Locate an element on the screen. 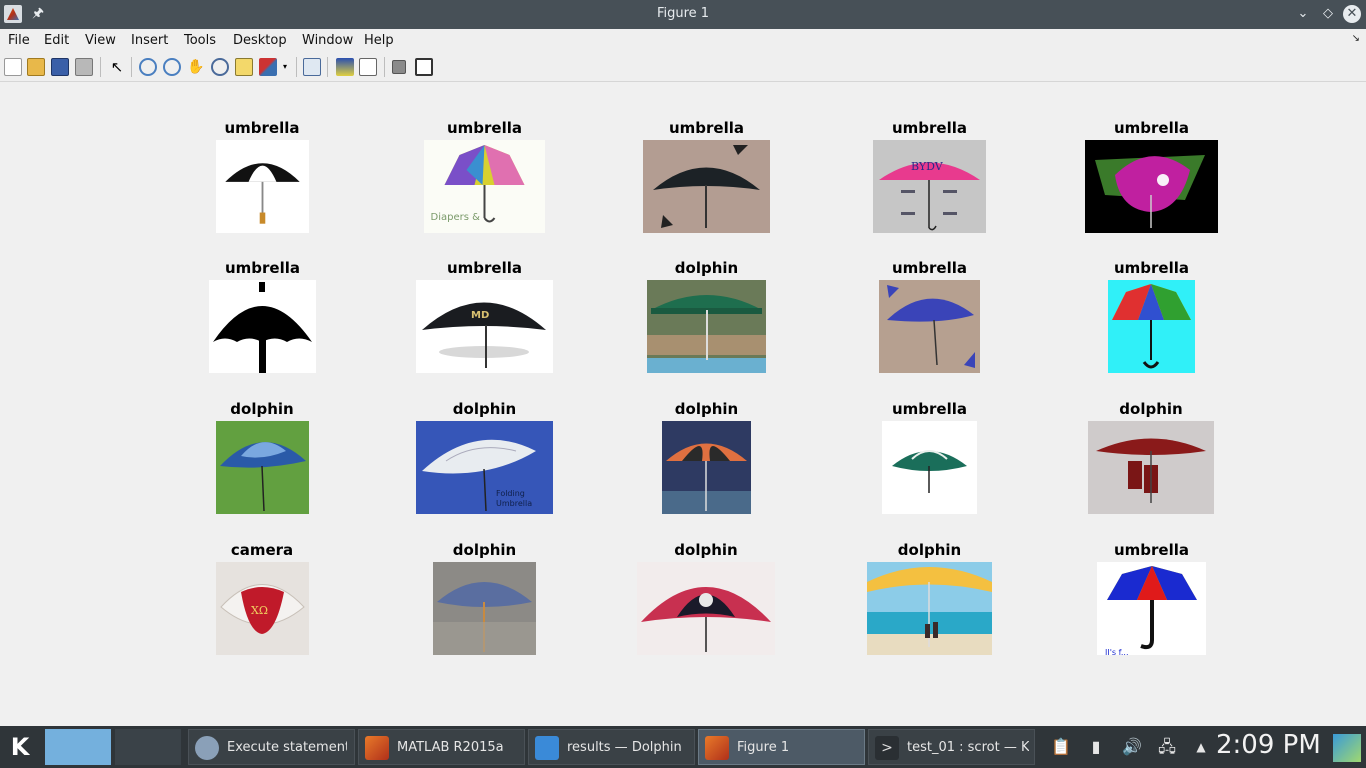 This screenshot has height=768, width=1366. taskbar-task: MATLAB R2015a is located at coordinates (441, 747).